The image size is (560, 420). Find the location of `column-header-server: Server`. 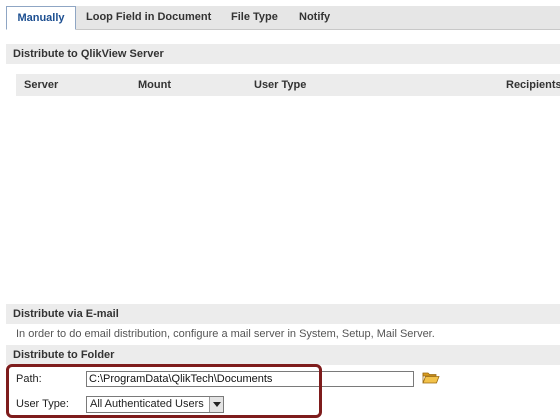

column-header-server: Server is located at coordinates (41, 85).